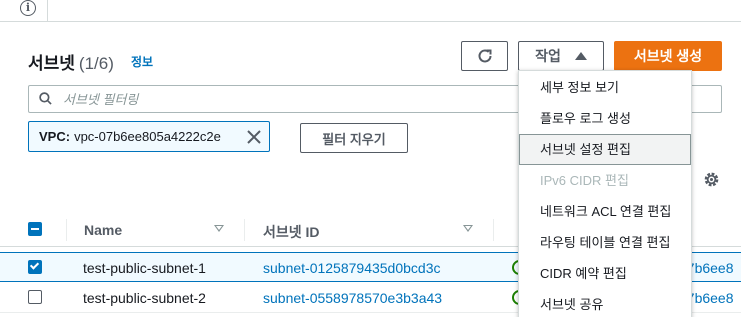 The height and width of the screenshot is (317, 741). I want to click on close-icon, so click(254, 137).